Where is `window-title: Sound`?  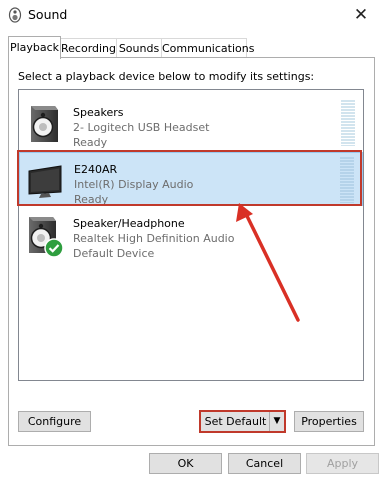 window-title: Sound is located at coordinates (48, 14).